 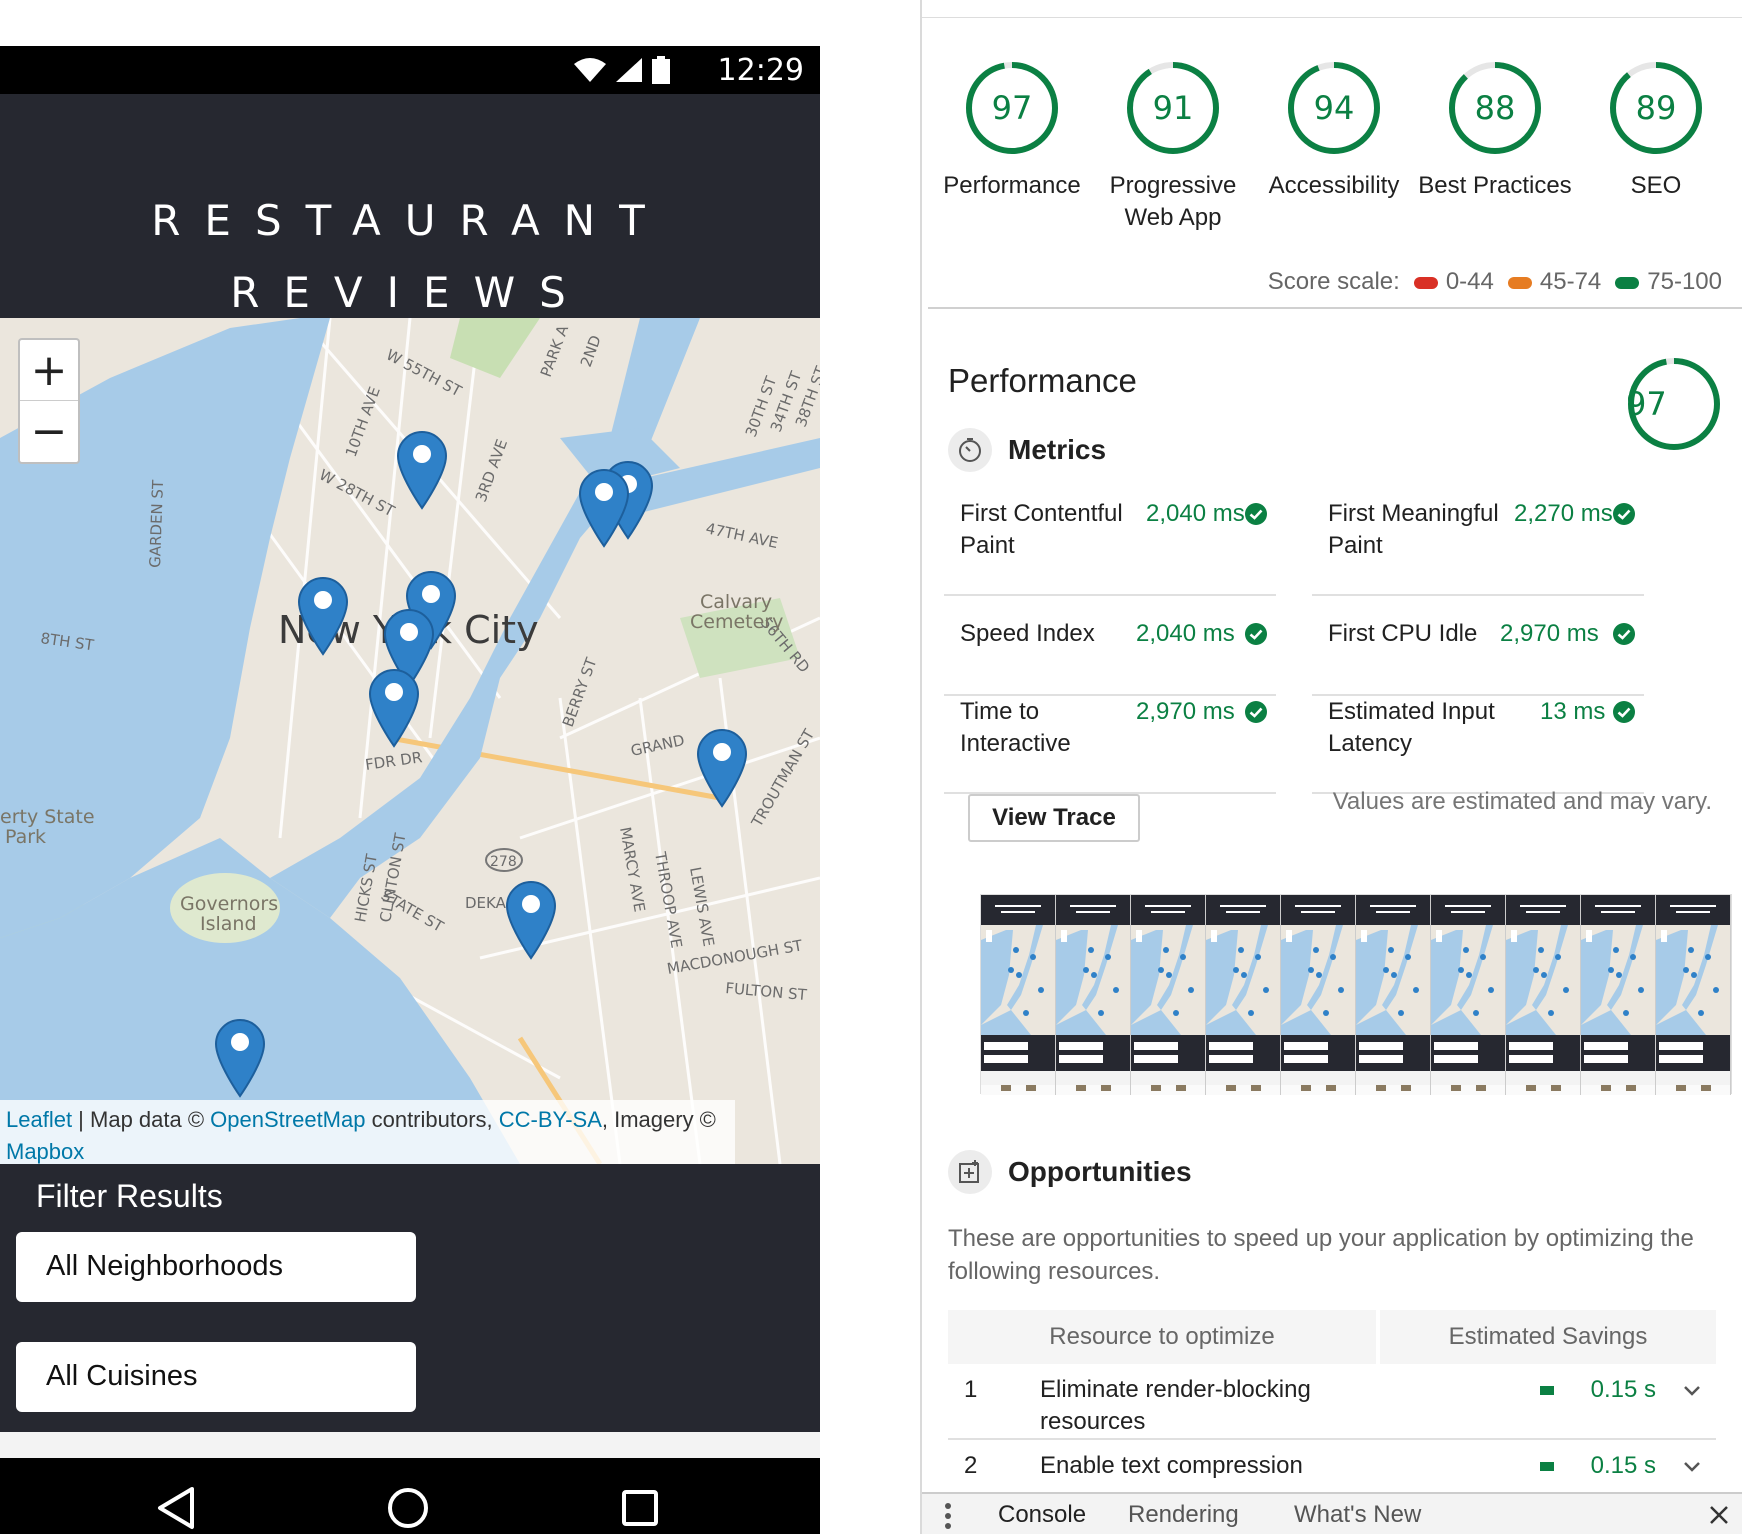 I want to click on metric-name-line: Speed Index, so click(x=1027, y=633).